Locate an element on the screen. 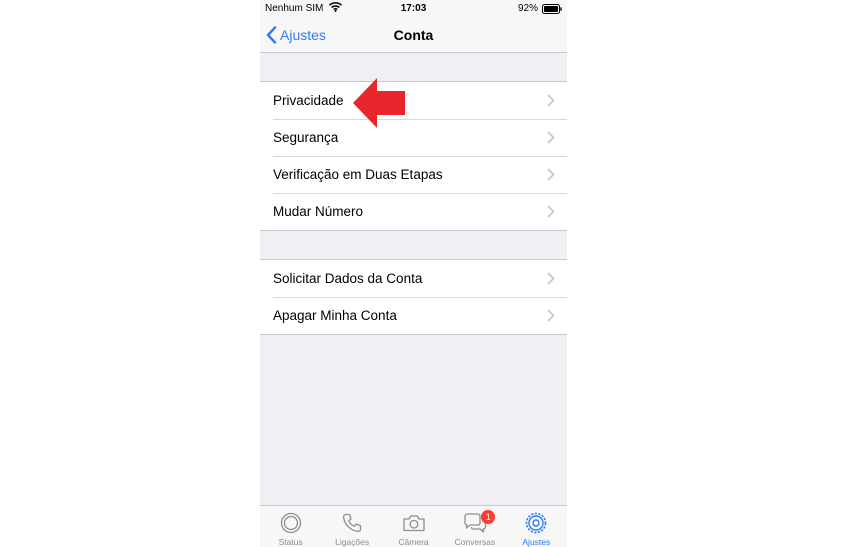 This screenshot has width=860, height=547. row-seguranca: Segurança is located at coordinates (413, 137).